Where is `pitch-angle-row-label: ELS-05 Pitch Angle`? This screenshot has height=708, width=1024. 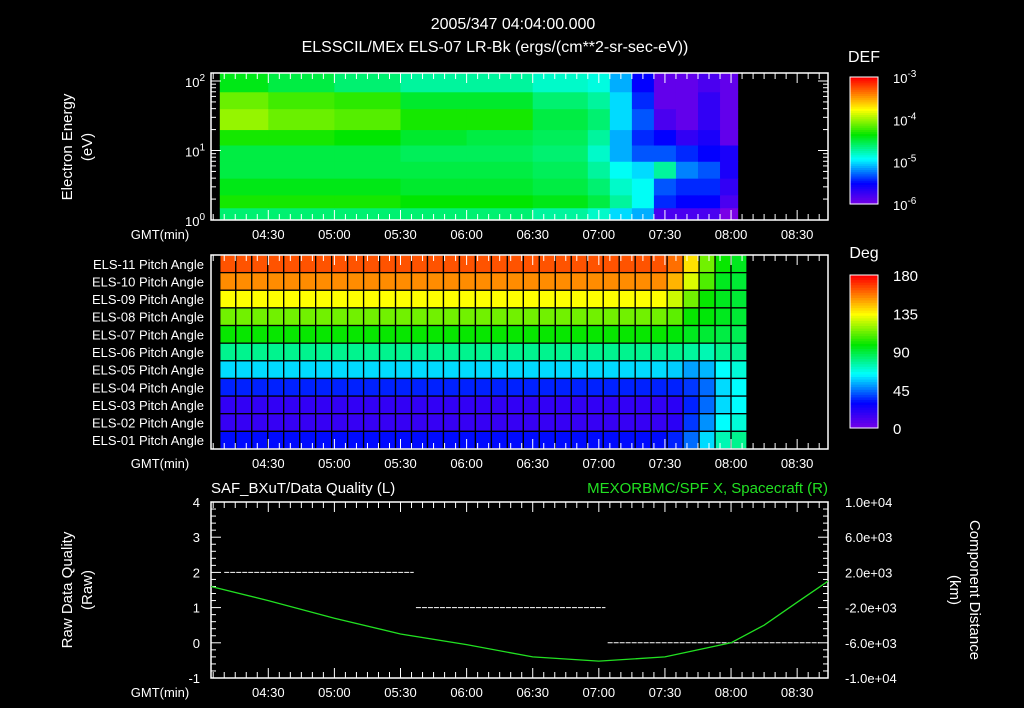 pitch-angle-row-label: ELS-05 Pitch Angle is located at coordinates (148, 370).